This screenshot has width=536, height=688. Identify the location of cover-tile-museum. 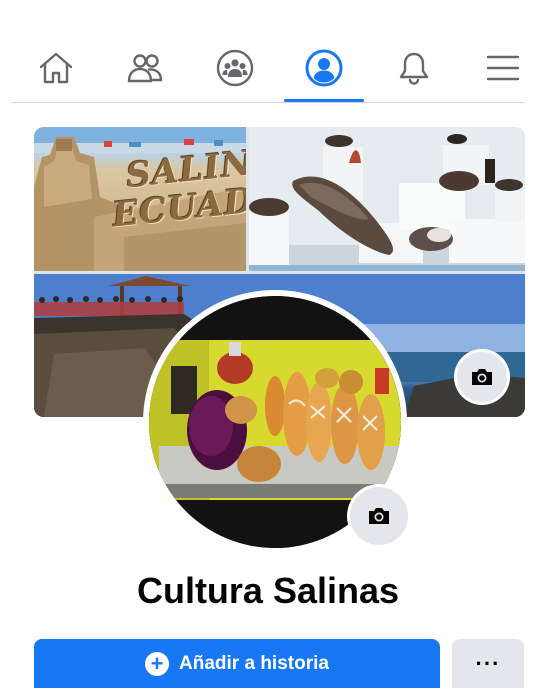
(387, 199).